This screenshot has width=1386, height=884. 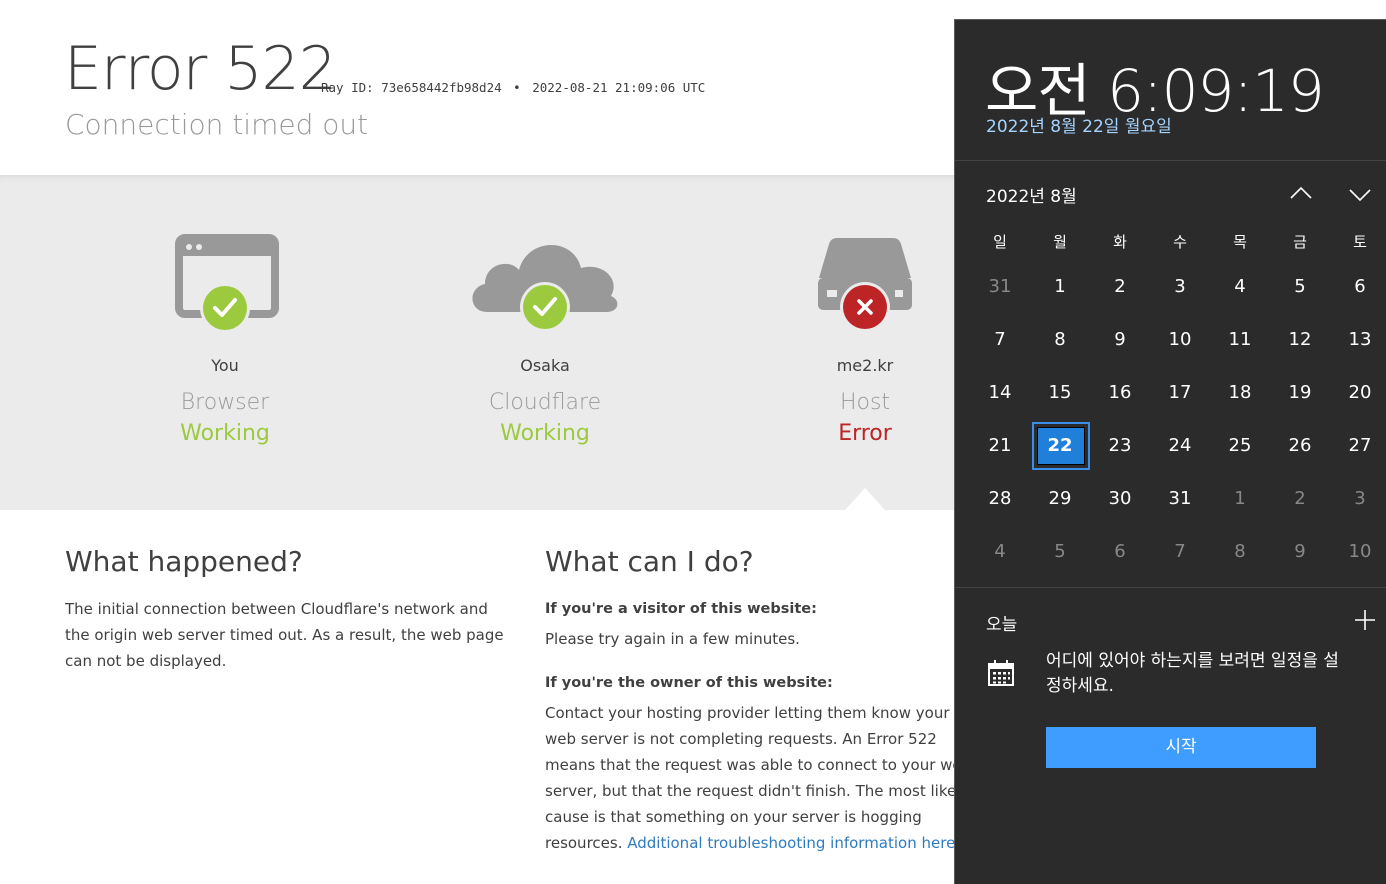 I want to click on clock-date-link: 2022년 8월 22일 월요일, so click(x=1079, y=124).